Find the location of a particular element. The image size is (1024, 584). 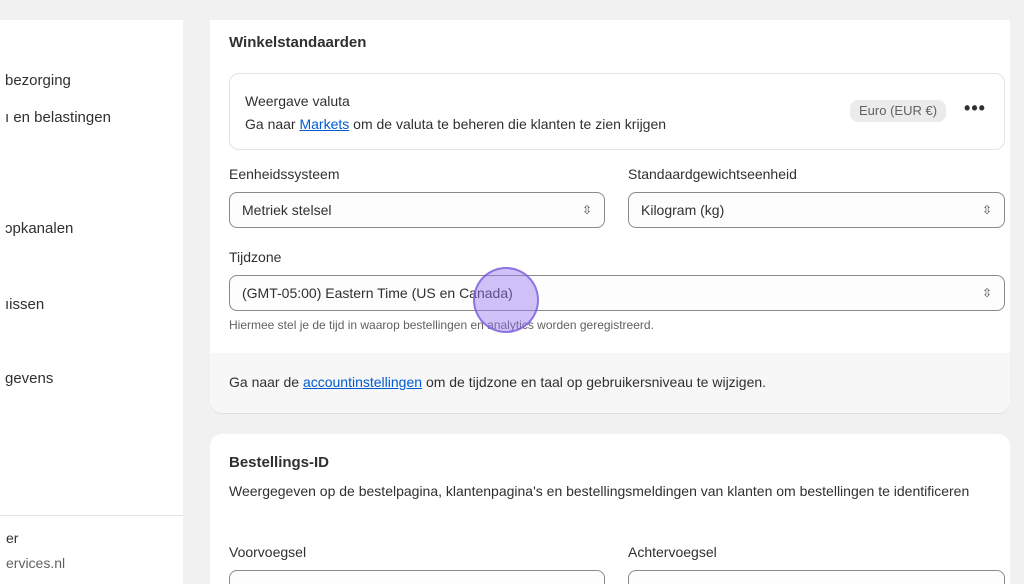

weight-unit-label: Standaardgewichtseenheid is located at coordinates (712, 174).